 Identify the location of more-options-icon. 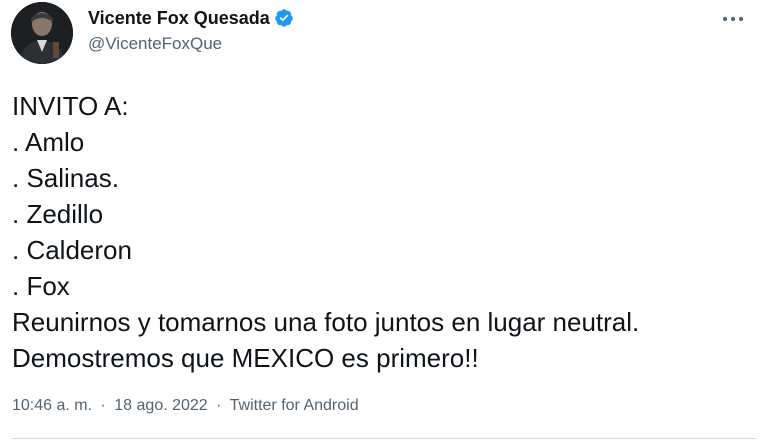
(725, 19).